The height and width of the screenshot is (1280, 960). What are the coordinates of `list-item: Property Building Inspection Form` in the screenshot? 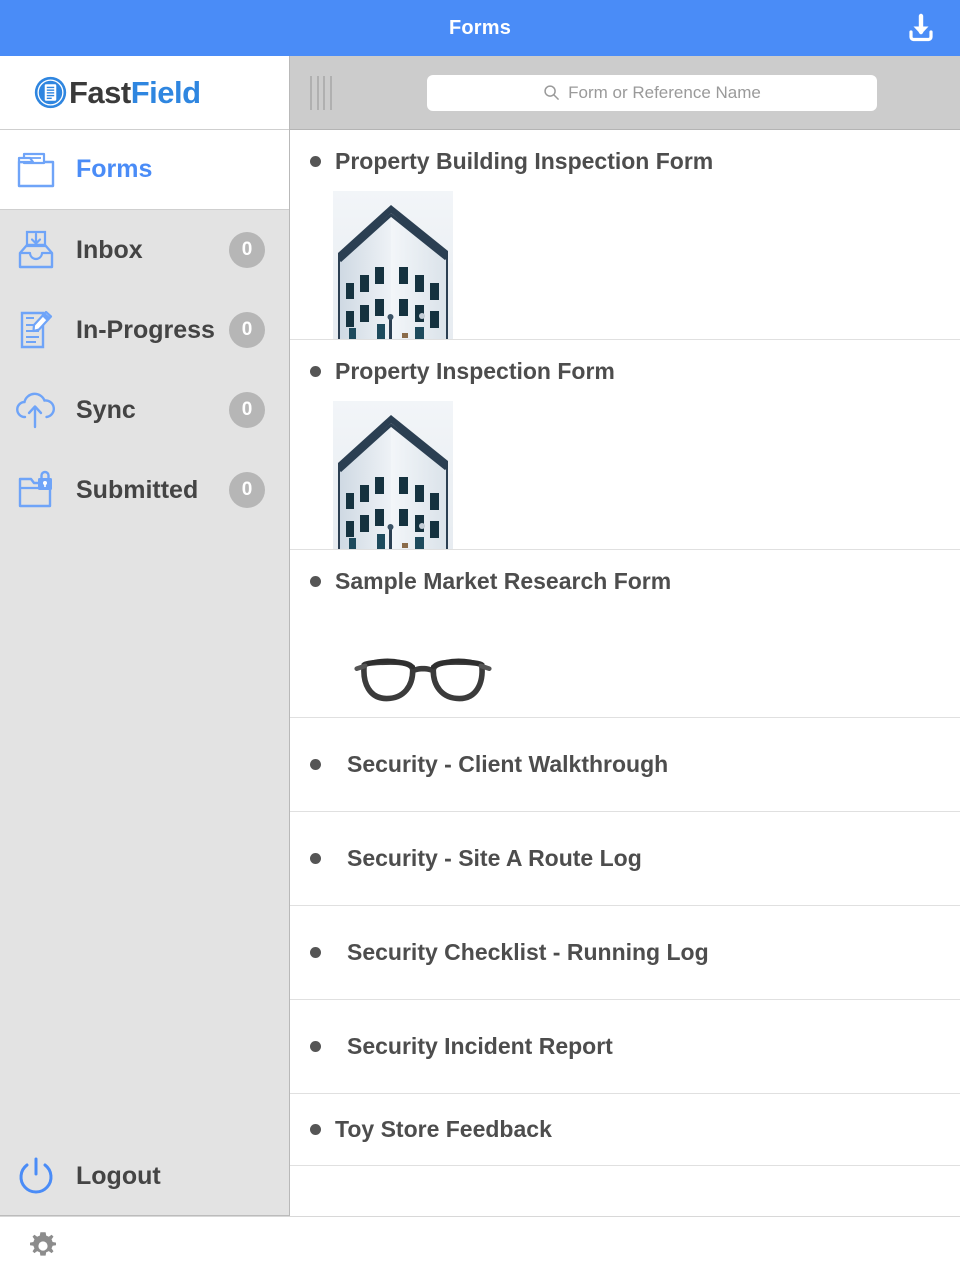 It's located at (625, 235).